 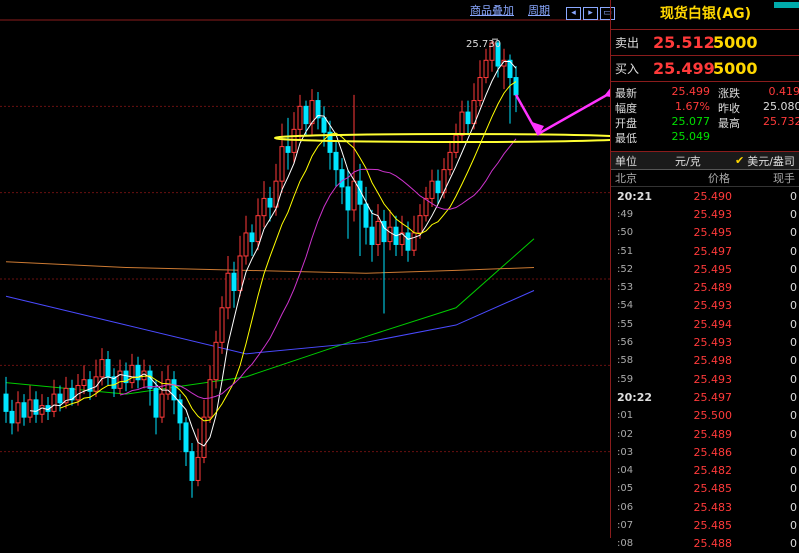 What do you see at coordinates (769, 161) in the screenshot?
I see `unit-option: 美元/盎司` at bounding box center [769, 161].